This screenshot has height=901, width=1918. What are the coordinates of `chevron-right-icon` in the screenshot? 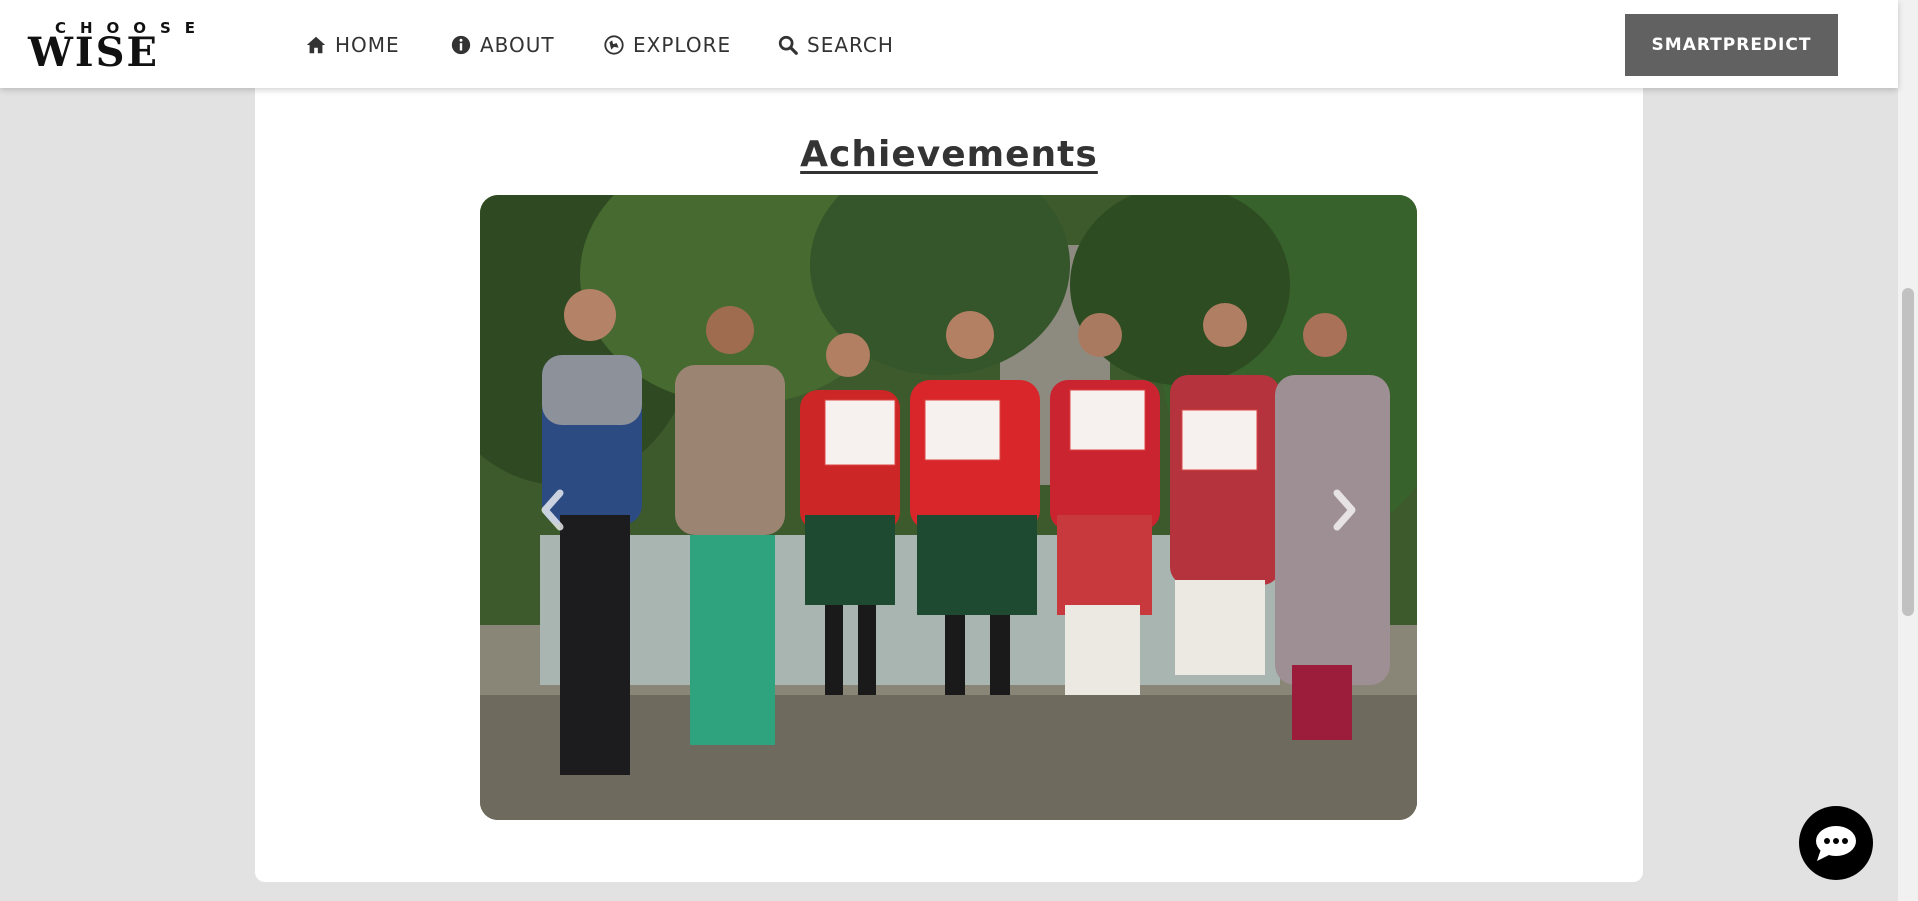 It's located at (1344, 510).